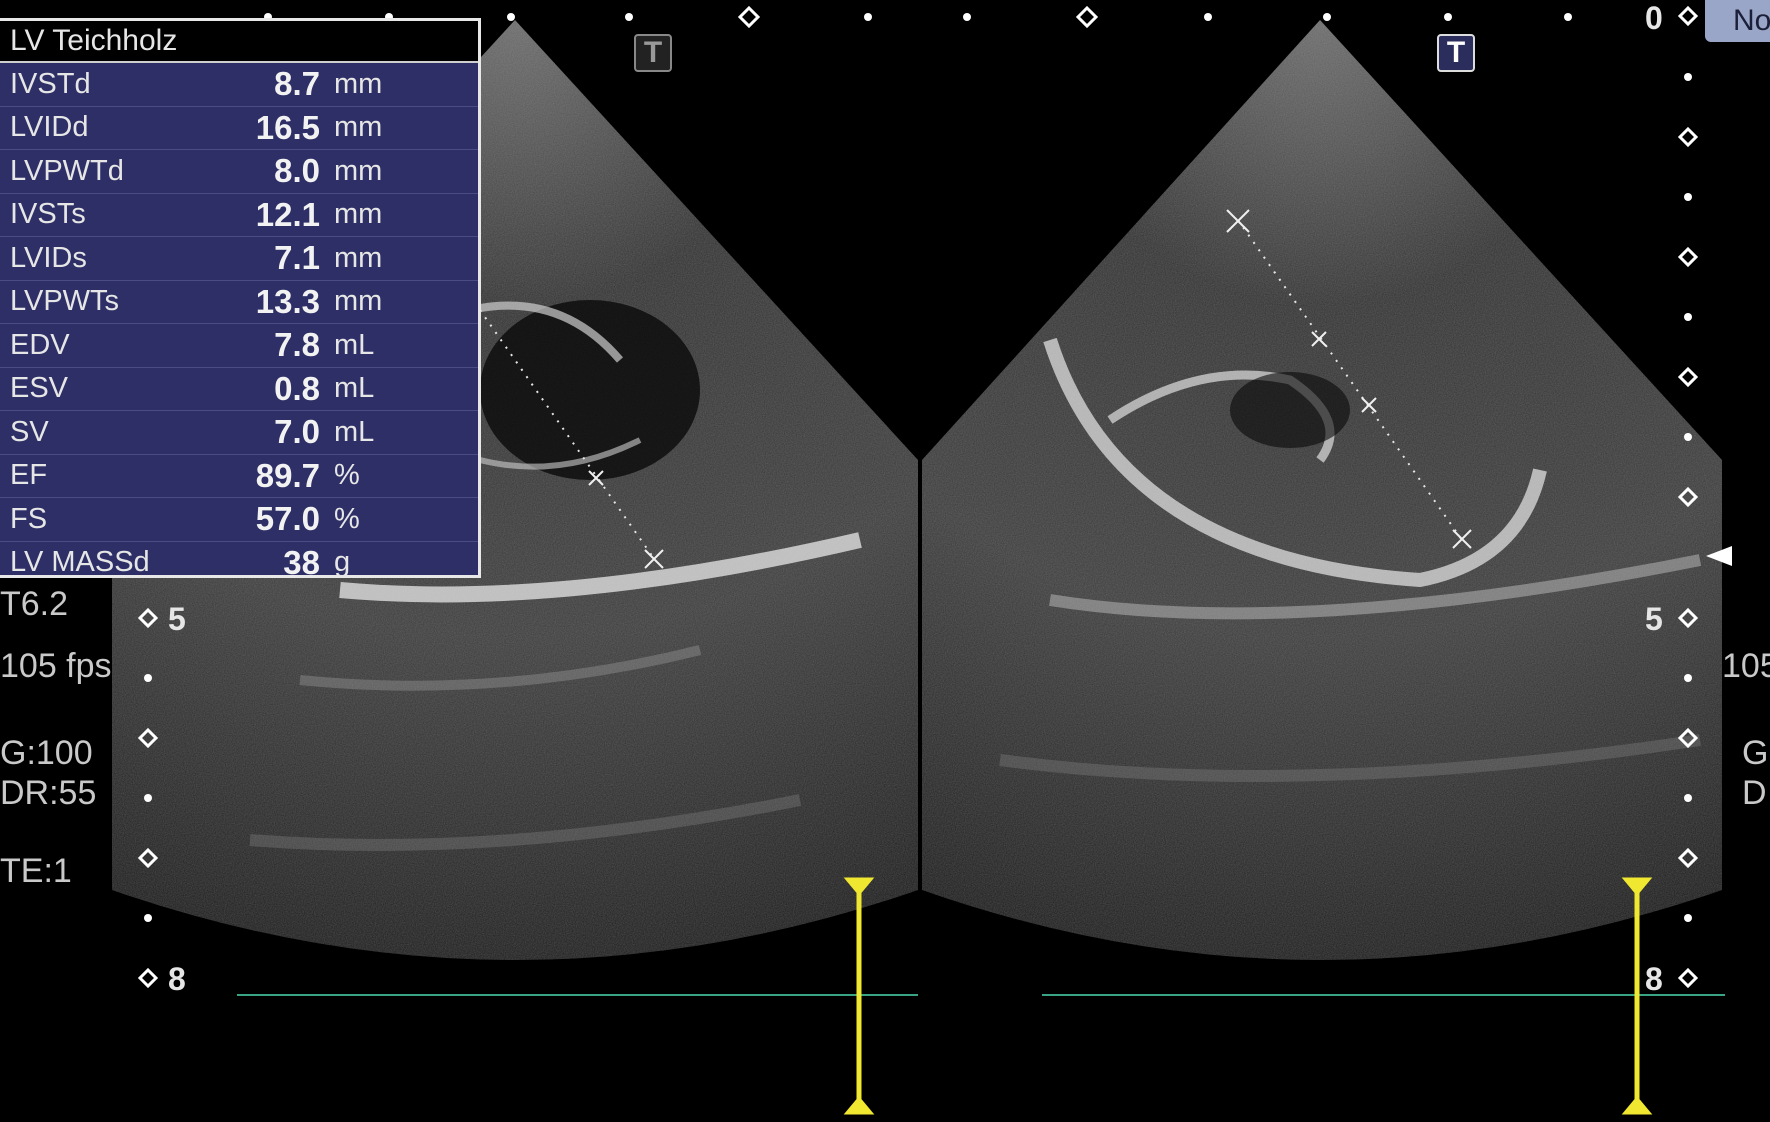 The image size is (1770, 1122). Describe the element at coordinates (29, 475) in the screenshot. I see `measurement-label: EF` at that location.